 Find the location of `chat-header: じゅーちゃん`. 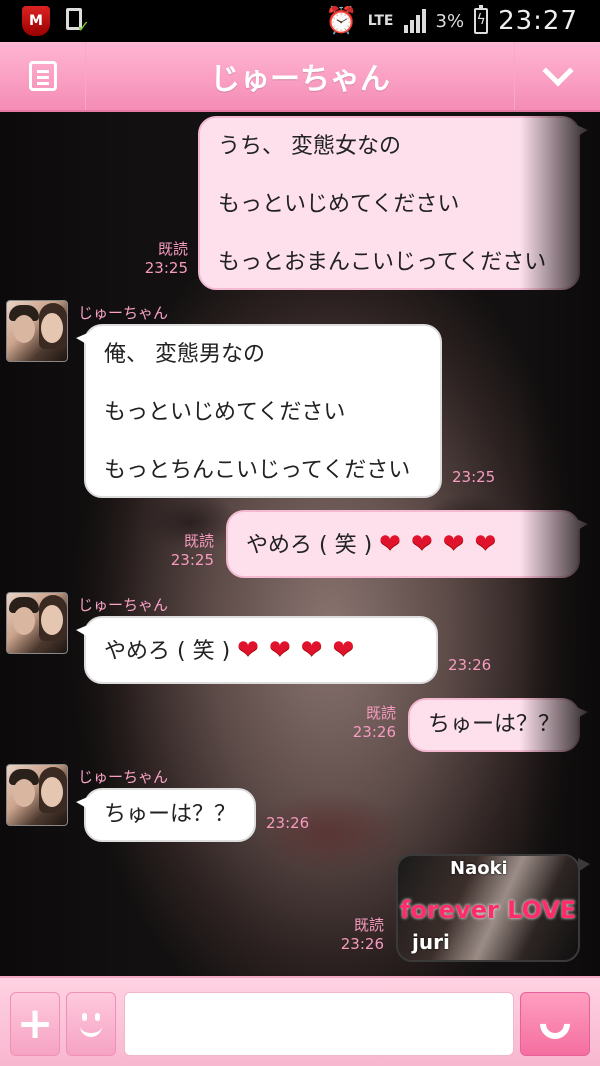

chat-header: じゅーちゃん is located at coordinates (300, 77).